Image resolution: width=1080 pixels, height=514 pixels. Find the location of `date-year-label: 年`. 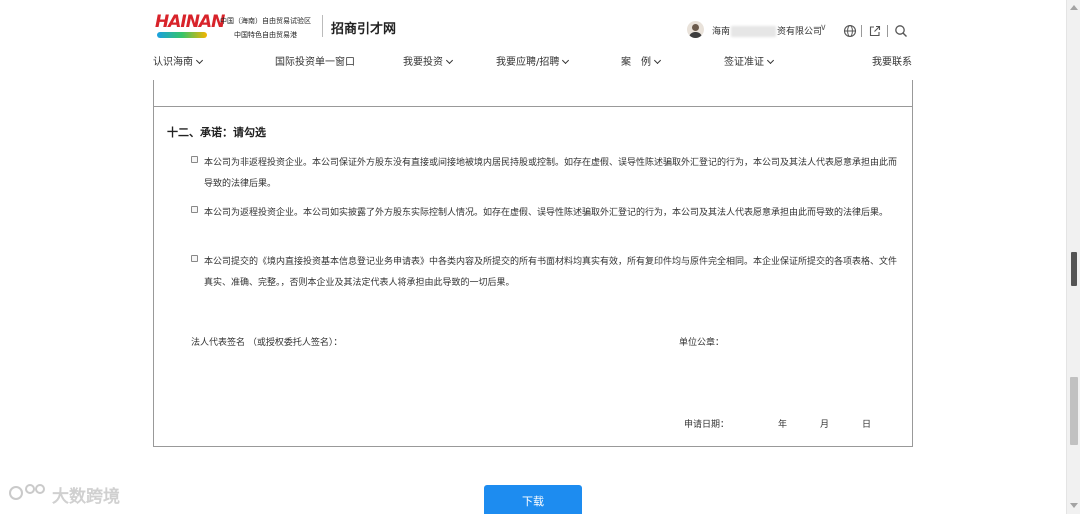

date-year-label: 年 is located at coordinates (783, 425).